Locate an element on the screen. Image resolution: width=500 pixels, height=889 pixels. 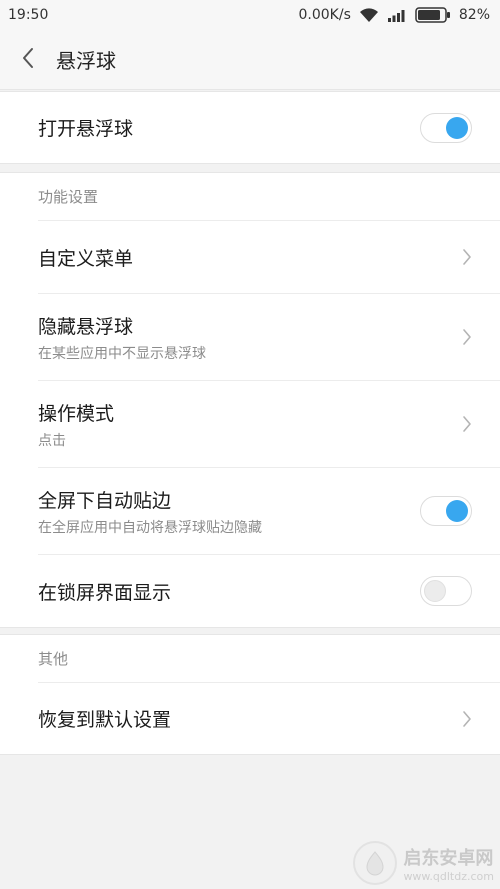
main-toggle-card: 打开悬浮球 is located at coordinates (250, 127).